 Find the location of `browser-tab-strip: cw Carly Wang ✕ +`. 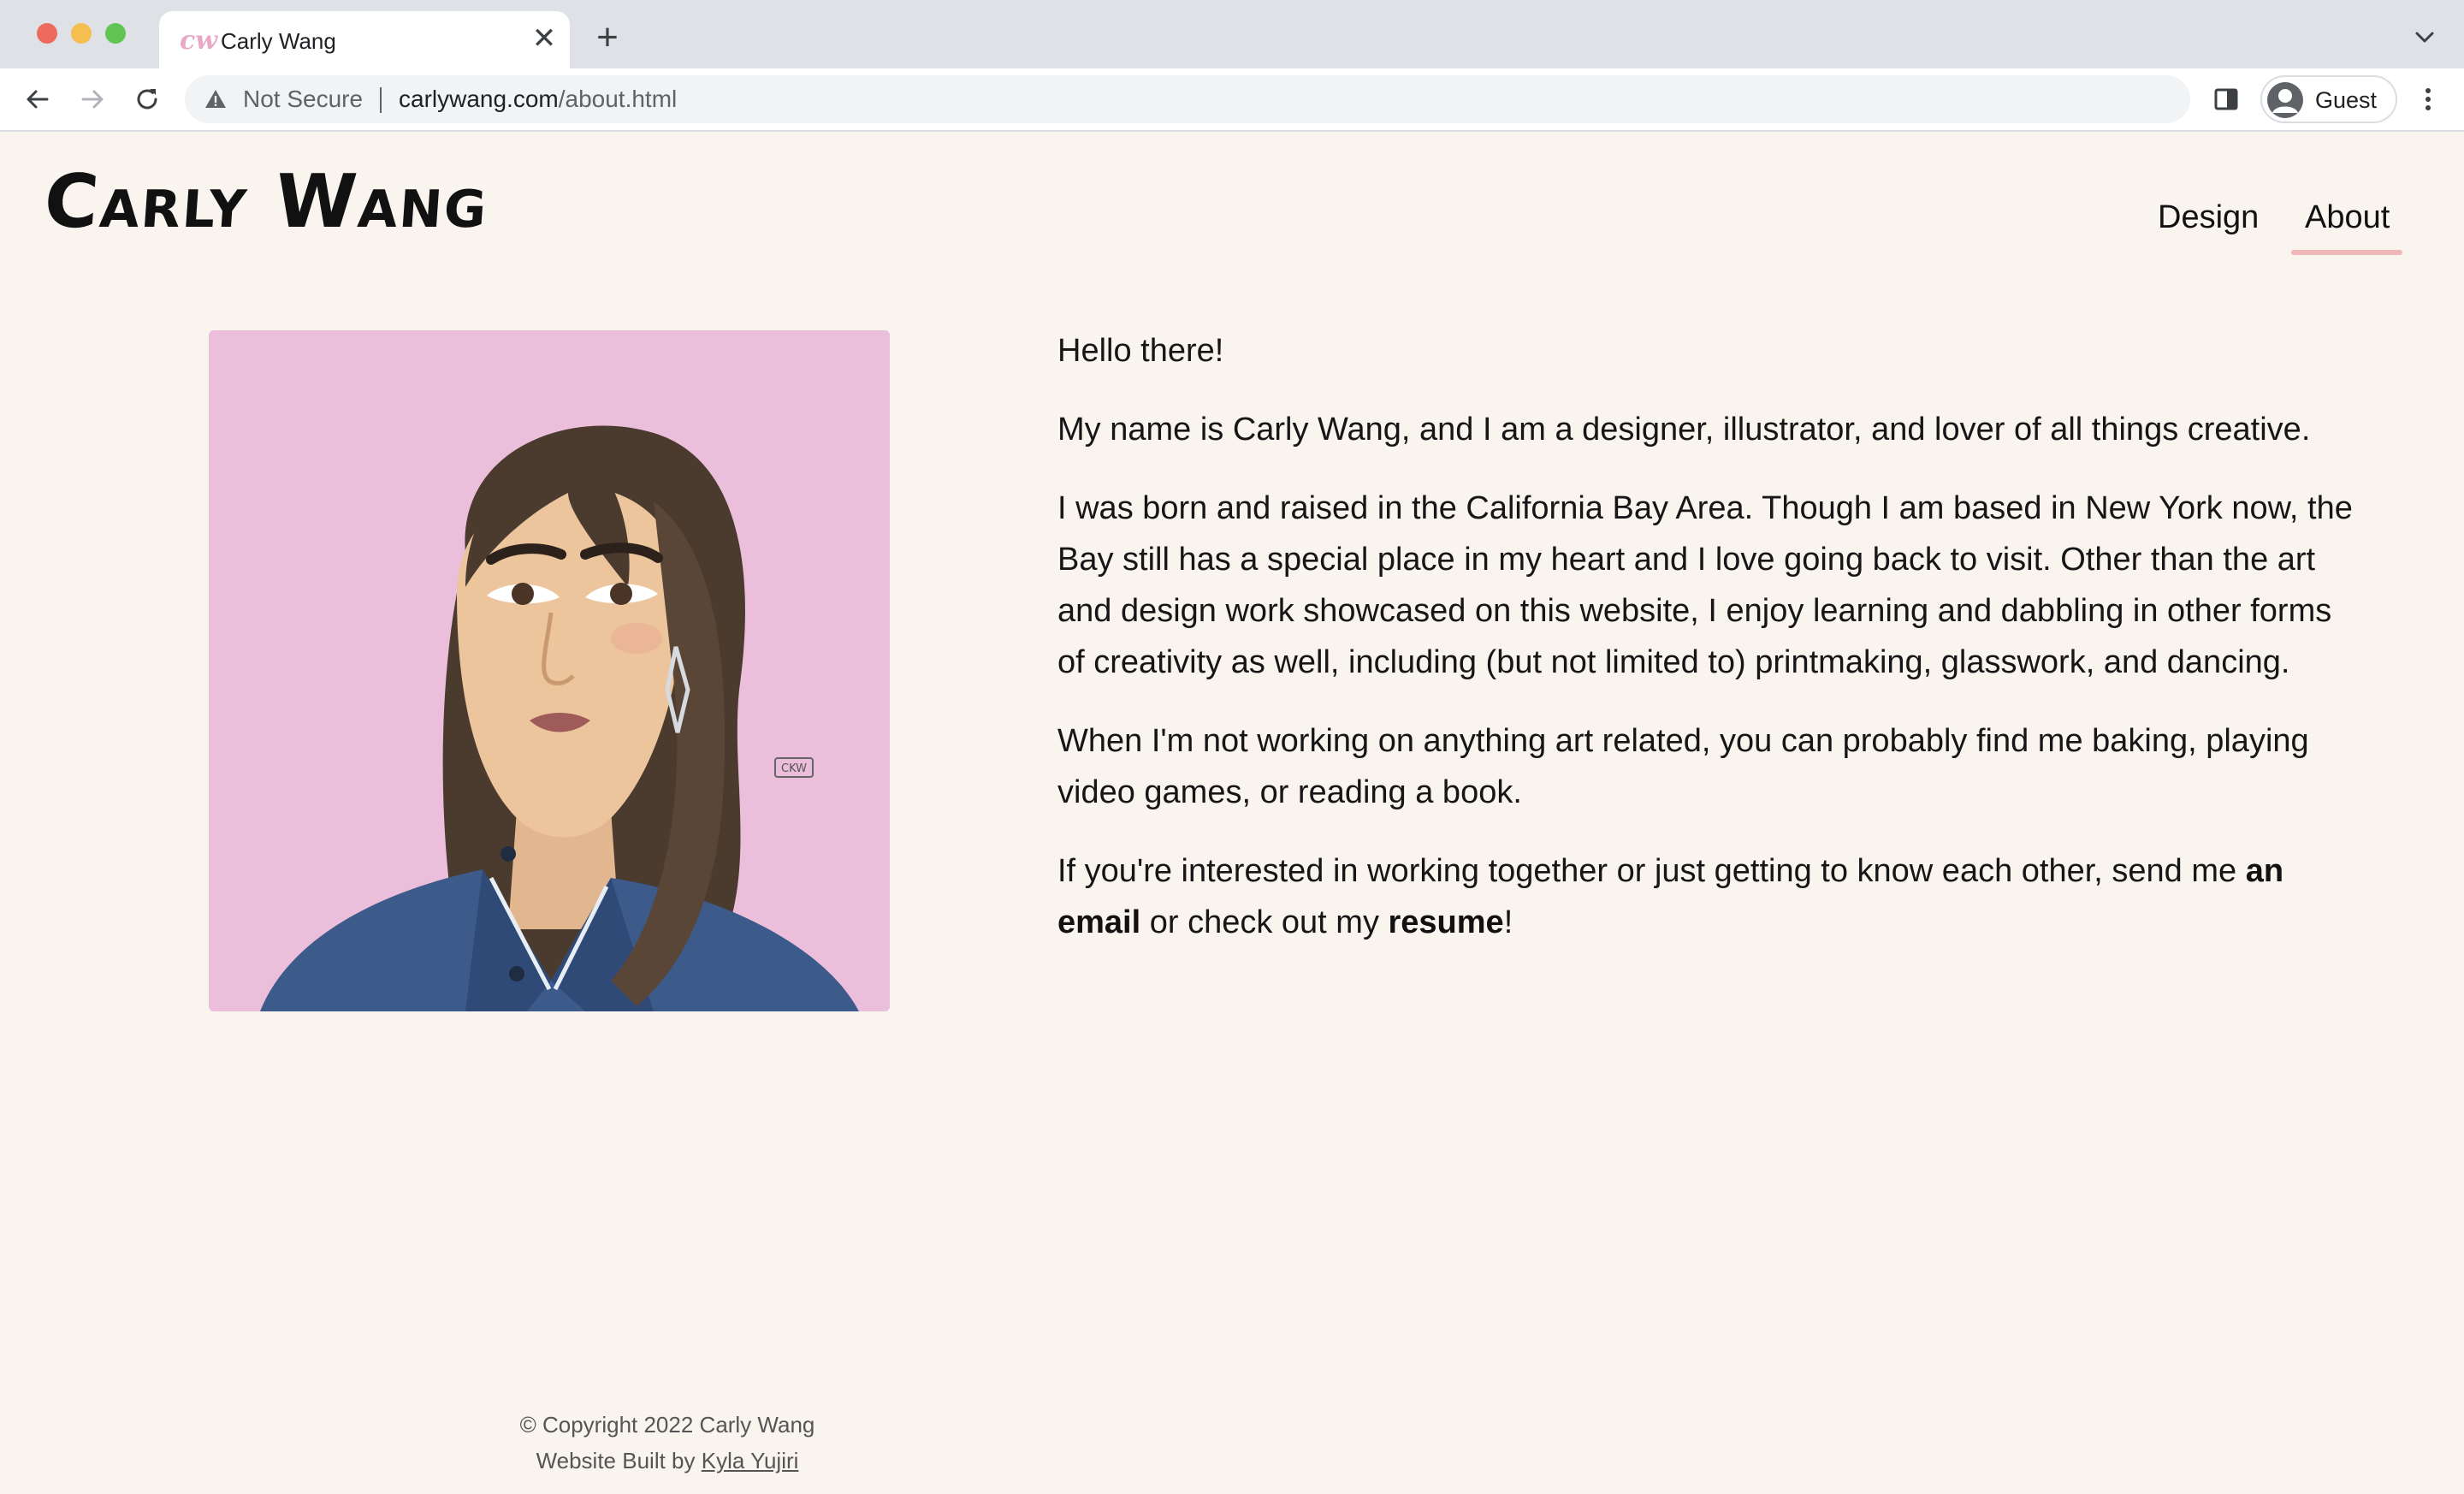

browser-tab-strip: cw Carly Wang ✕ + is located at coordinates (1232, 34).